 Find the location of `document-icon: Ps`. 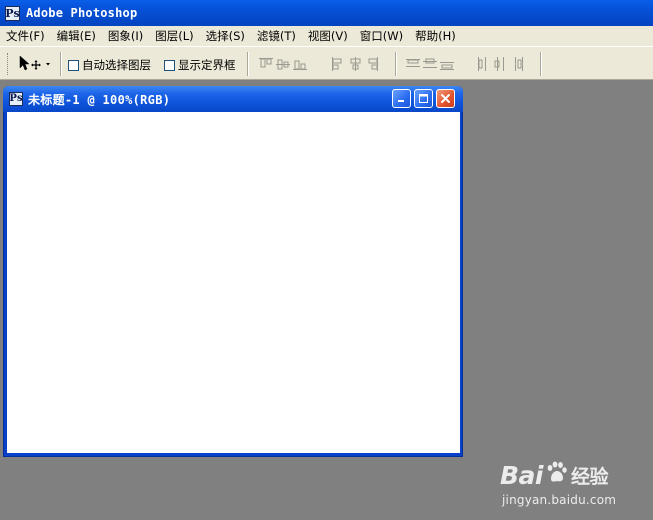

document-icon: Ps is located at coordinates (16, 99).